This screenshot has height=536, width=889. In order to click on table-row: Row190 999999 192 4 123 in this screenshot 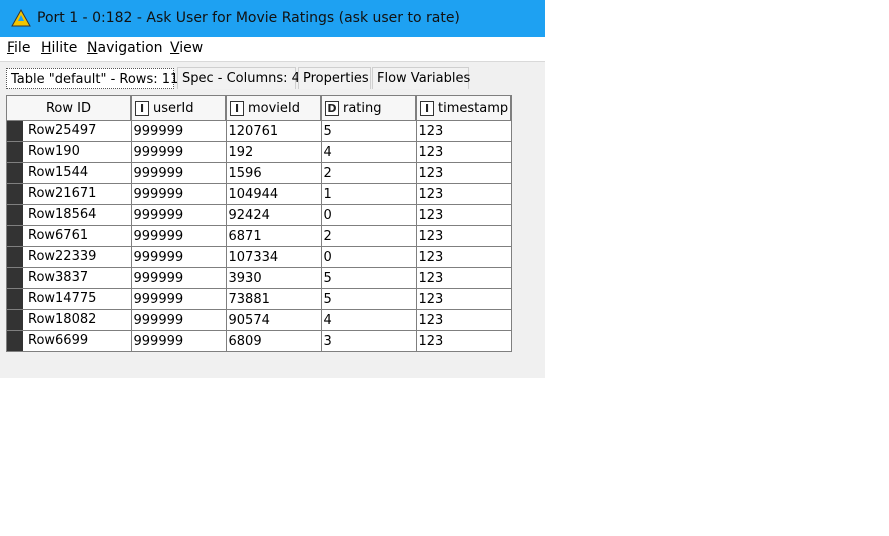, I will do `click(259, 152)`.